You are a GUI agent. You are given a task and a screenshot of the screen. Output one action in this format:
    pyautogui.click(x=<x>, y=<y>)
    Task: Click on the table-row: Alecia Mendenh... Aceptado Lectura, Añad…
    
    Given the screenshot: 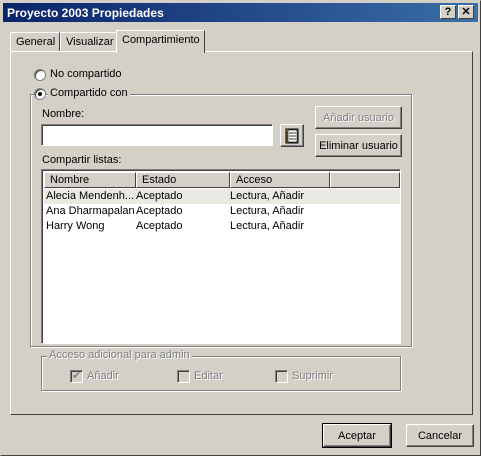 What is the action you would take?
    pyautogui.click(x=222, y=196)
    